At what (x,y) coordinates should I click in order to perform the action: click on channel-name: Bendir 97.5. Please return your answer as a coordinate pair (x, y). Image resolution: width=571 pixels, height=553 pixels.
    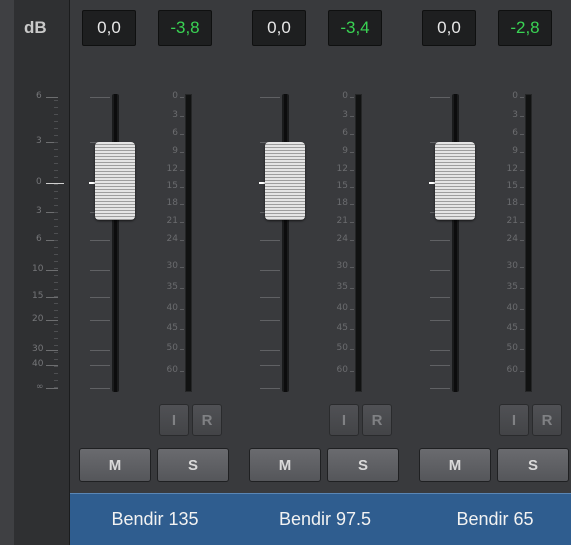
    Looking at the image, I should click on (325, 519).